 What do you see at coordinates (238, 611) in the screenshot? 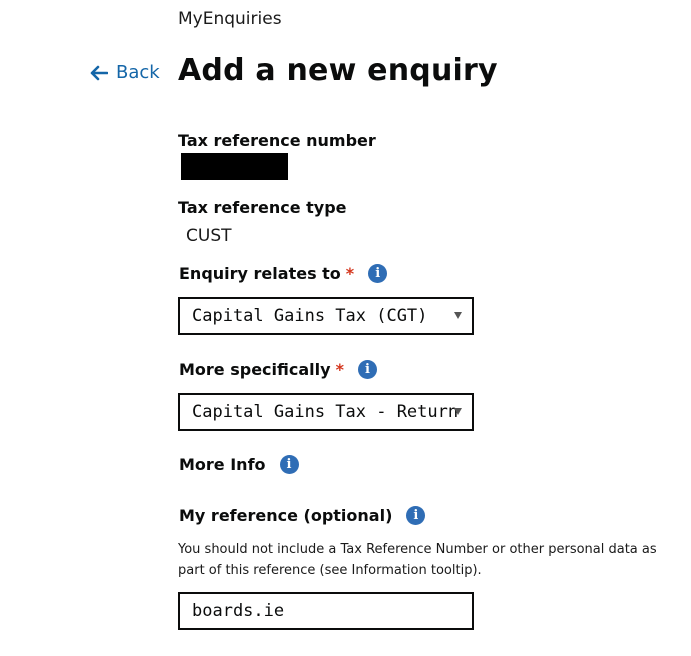
I see `my-reference-input-value: boards.ie` at bounding box center [238, 611].